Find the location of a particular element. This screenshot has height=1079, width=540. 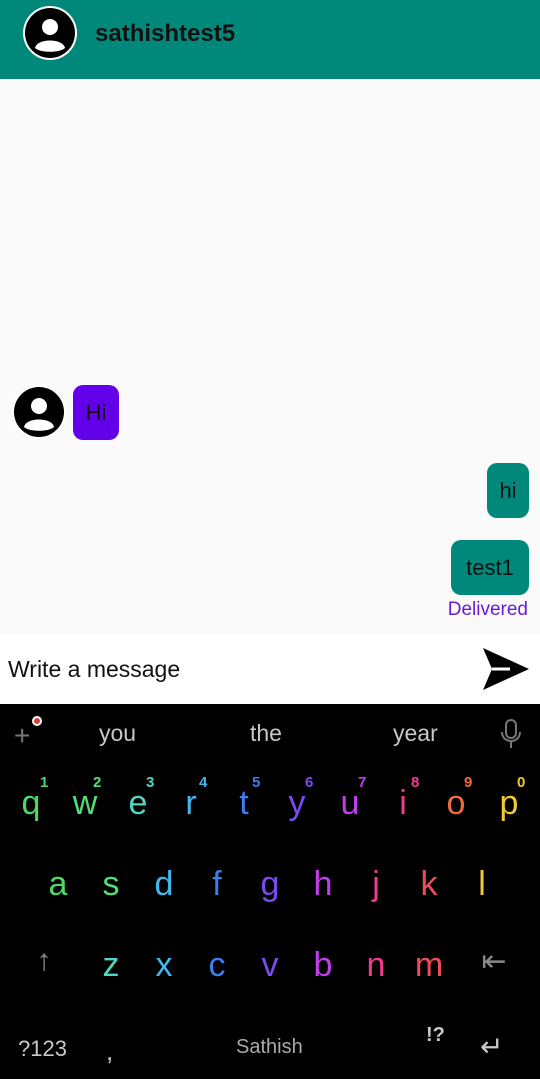

suggestion-the: the is located at coordinates (266, 733).